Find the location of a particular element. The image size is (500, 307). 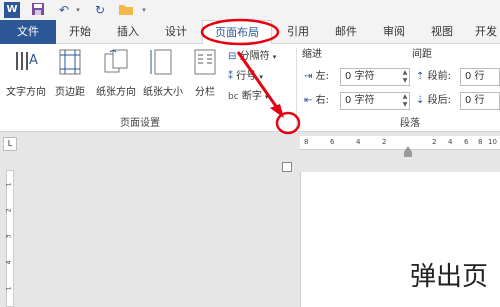

annotation-arrow is located at coordinates (259, 82).